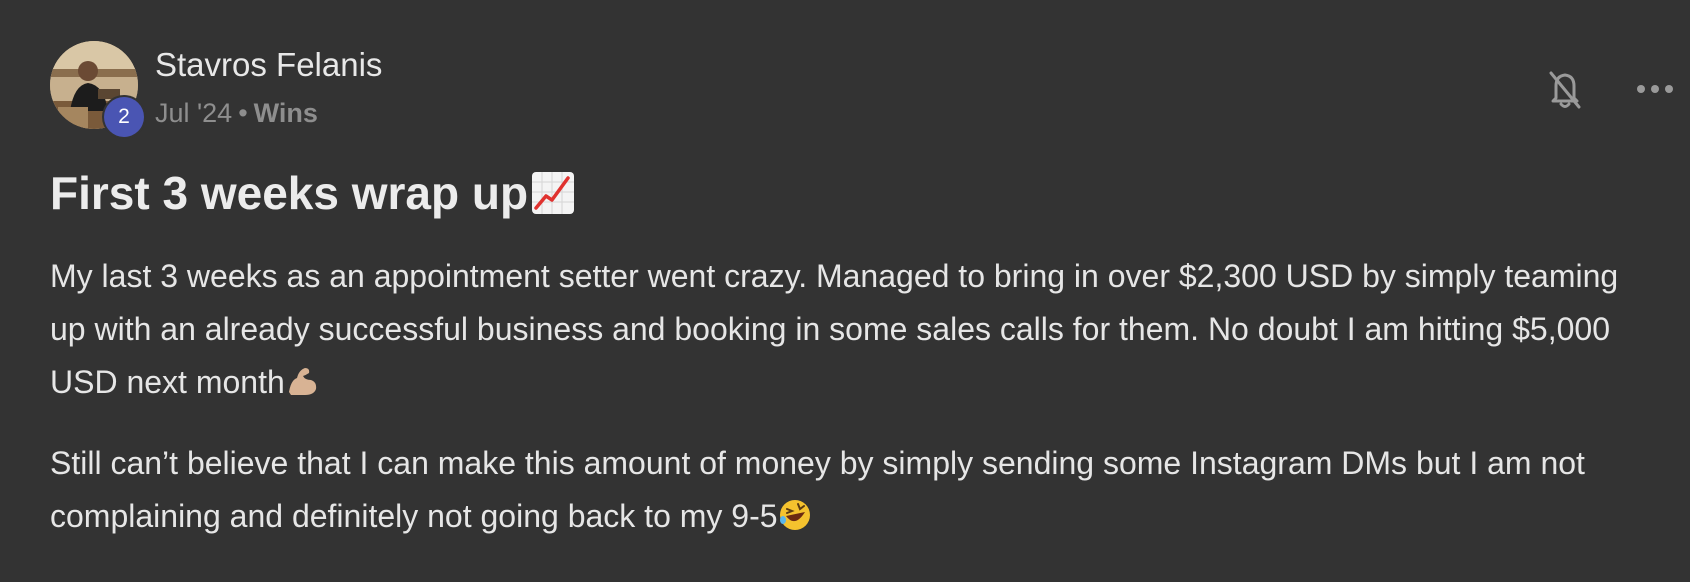 This screenshot has height=582, width=1690. I want to click on more-horizontal-icon, so click(1655, 89).